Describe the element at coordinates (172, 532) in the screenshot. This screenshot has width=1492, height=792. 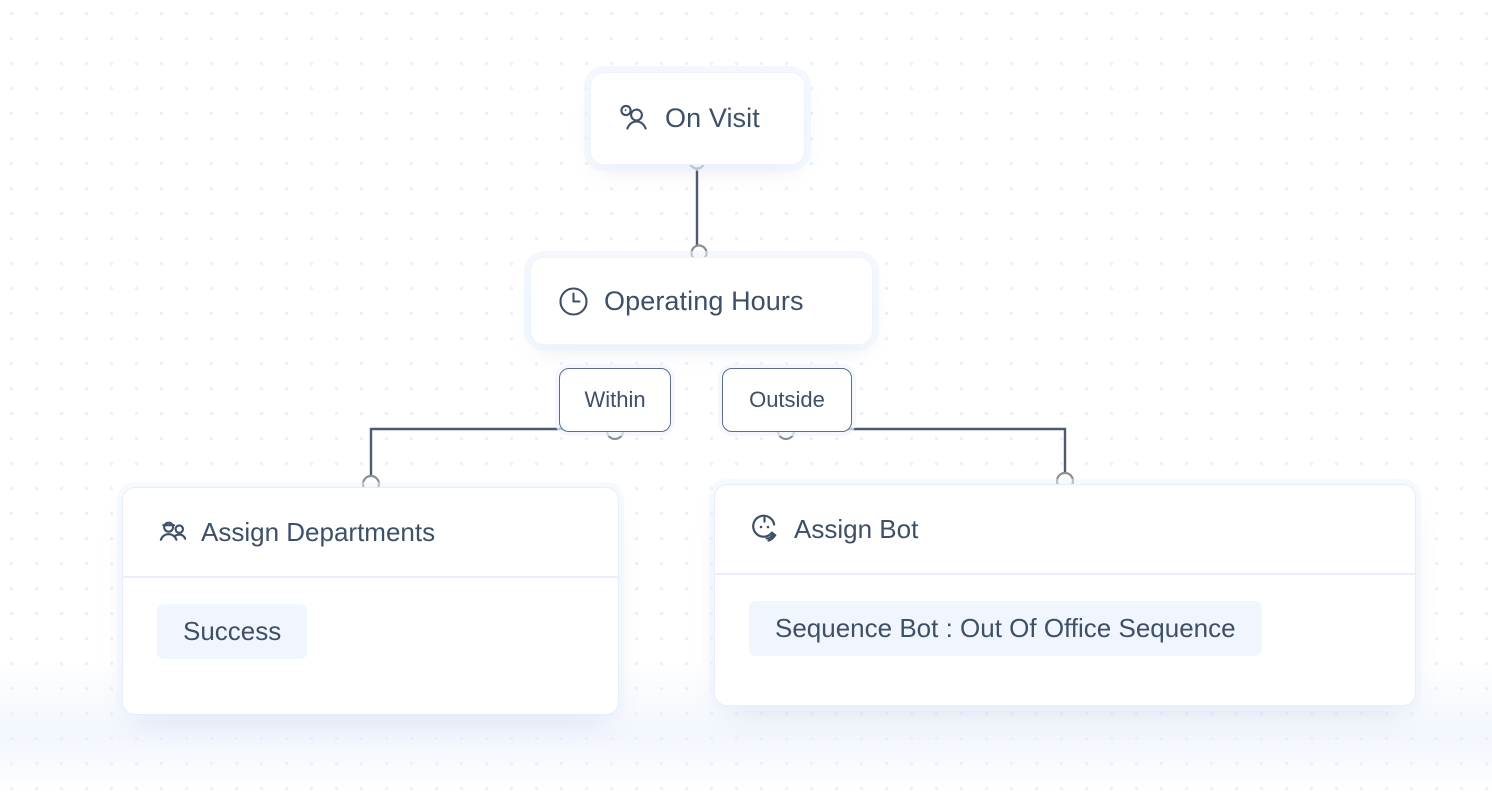
I see `users-group-icon` at that location.